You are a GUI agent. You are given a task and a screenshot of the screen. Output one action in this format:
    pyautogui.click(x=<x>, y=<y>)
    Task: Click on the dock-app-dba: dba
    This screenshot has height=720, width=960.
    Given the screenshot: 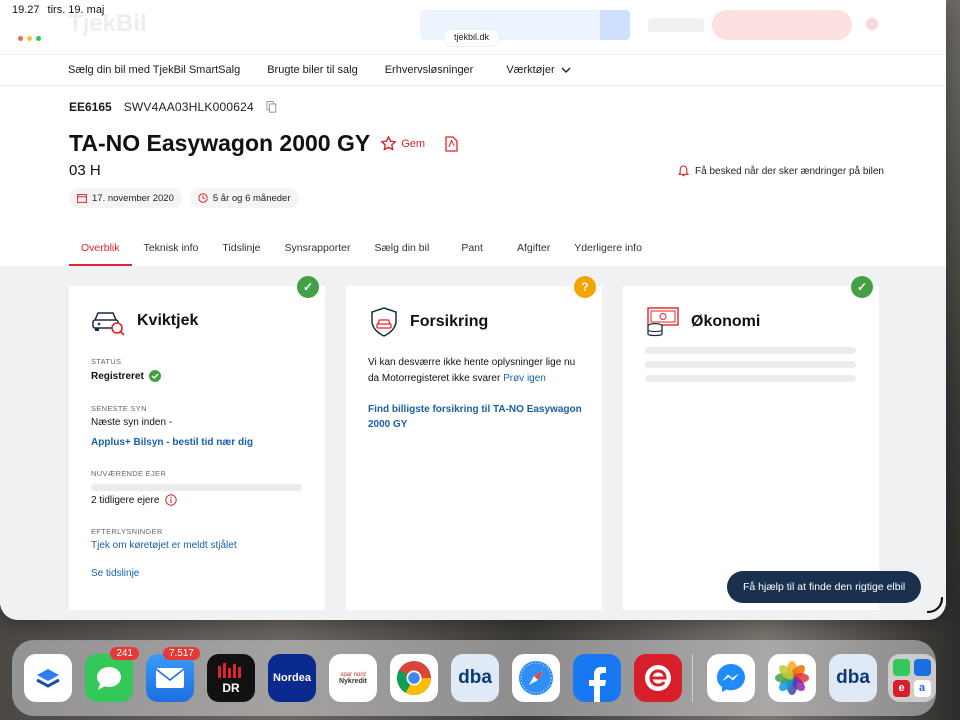 What is the action you would take?
    pyautogui.click(x=475, y=678)
    